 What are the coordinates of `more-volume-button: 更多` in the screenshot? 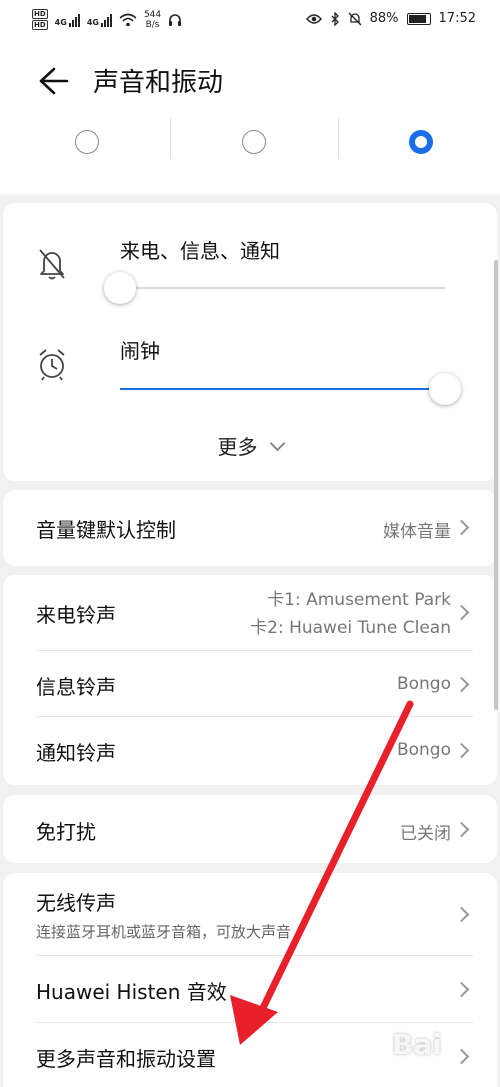 It's located at (250, 445).